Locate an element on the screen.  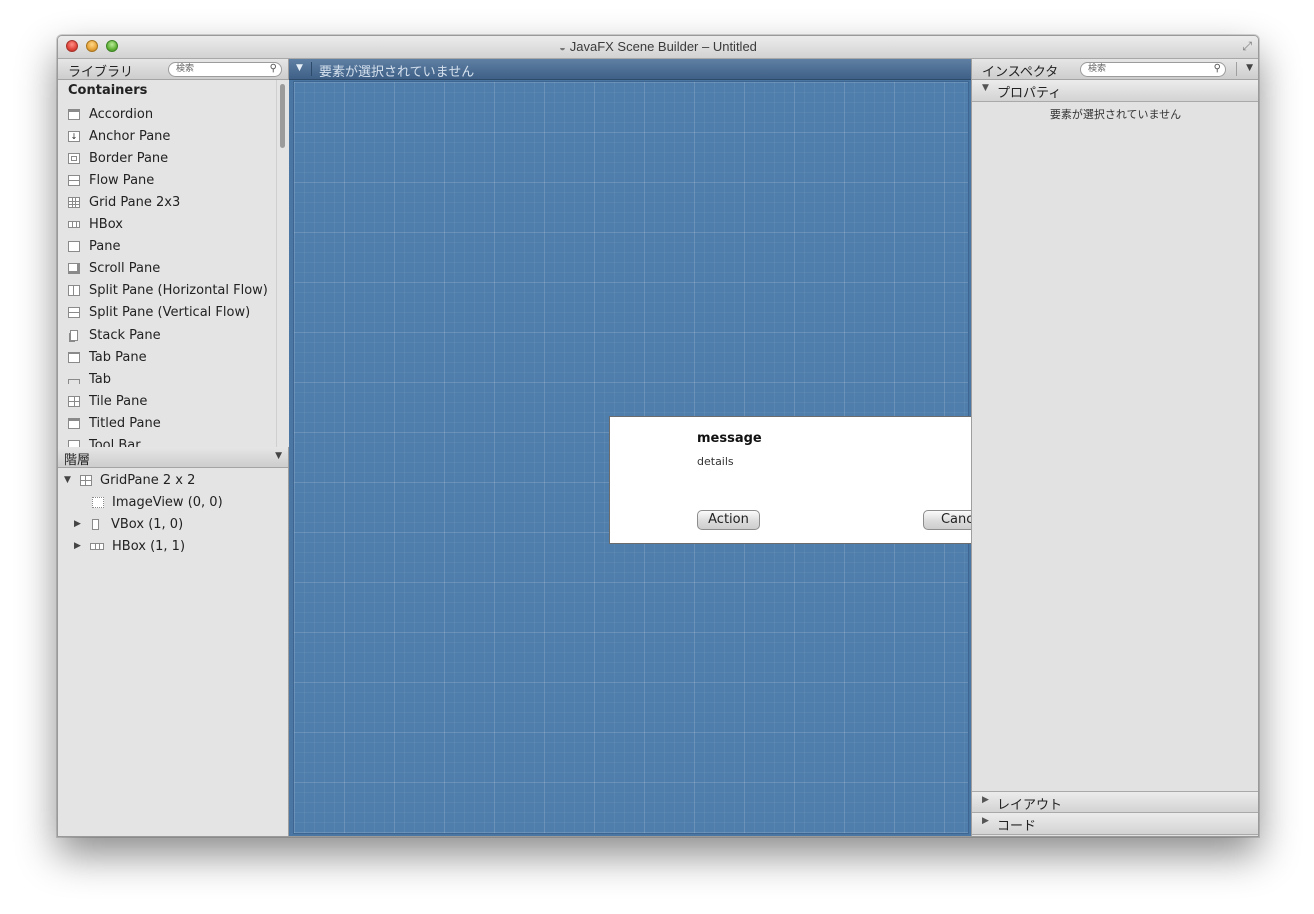
library-header: ライブラリ 検索 ⚲ is located at coordinates (173, 69).